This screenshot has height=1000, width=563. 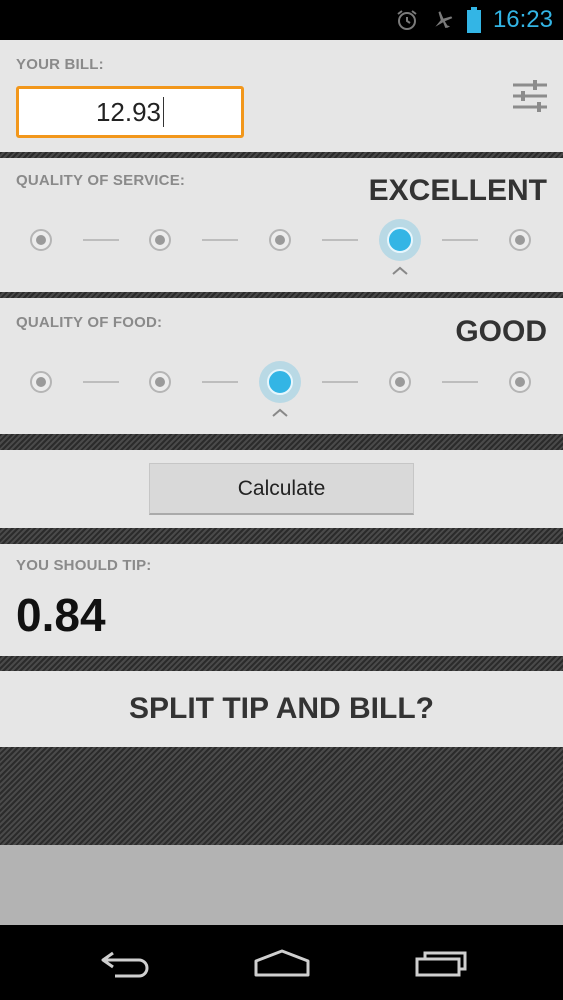 What do you see at coordinates (164, 112) in the screenshot?
I see `text-caret` at bounding box center [164, 112].